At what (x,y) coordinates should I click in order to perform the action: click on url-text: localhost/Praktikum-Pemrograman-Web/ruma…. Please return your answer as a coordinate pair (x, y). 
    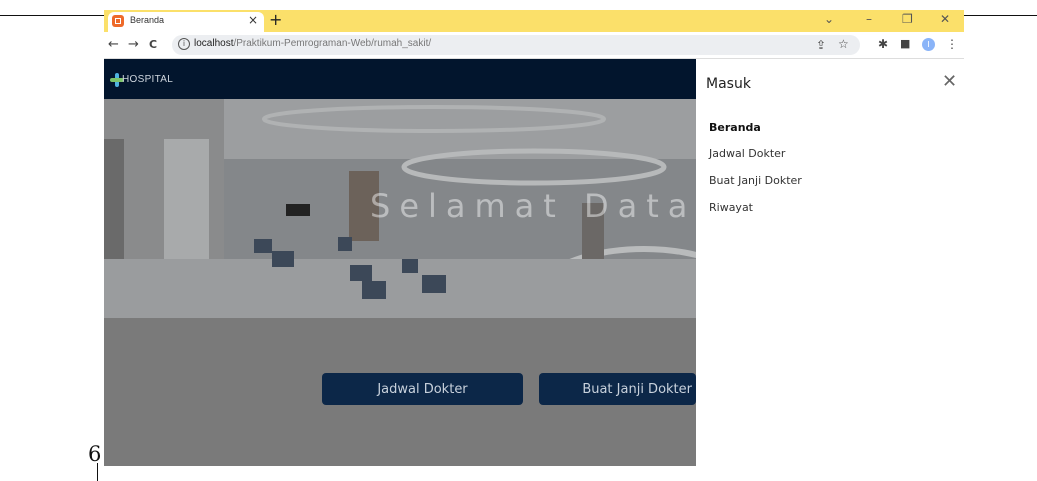
    Looking at the image, I should click on (313, 43).